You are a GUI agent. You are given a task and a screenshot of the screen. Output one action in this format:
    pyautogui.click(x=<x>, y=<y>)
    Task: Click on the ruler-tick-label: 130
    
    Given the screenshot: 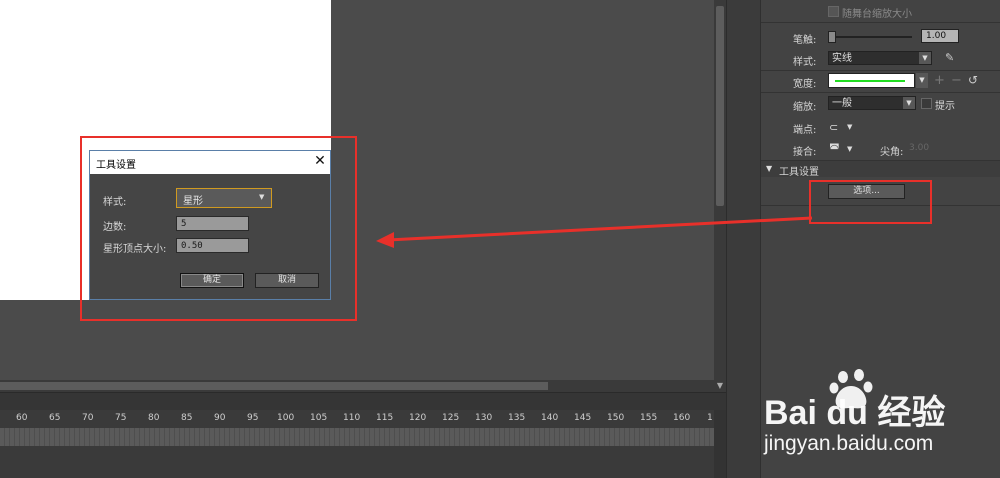 What is the action you would take?
    pyautogui.click(x=484, y=418)
    